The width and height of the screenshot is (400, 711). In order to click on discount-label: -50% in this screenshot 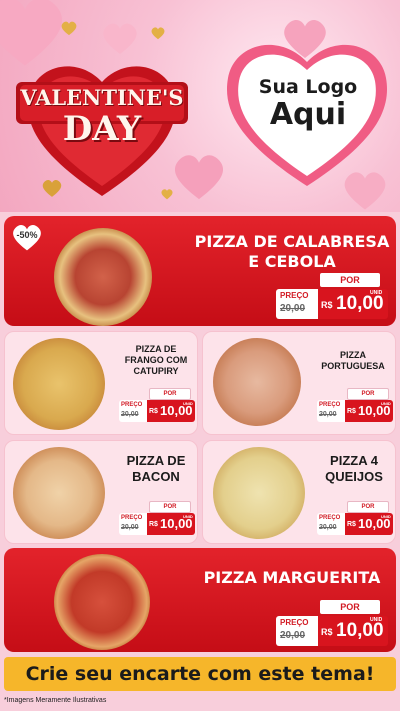, I will do `click(27, 235)`.